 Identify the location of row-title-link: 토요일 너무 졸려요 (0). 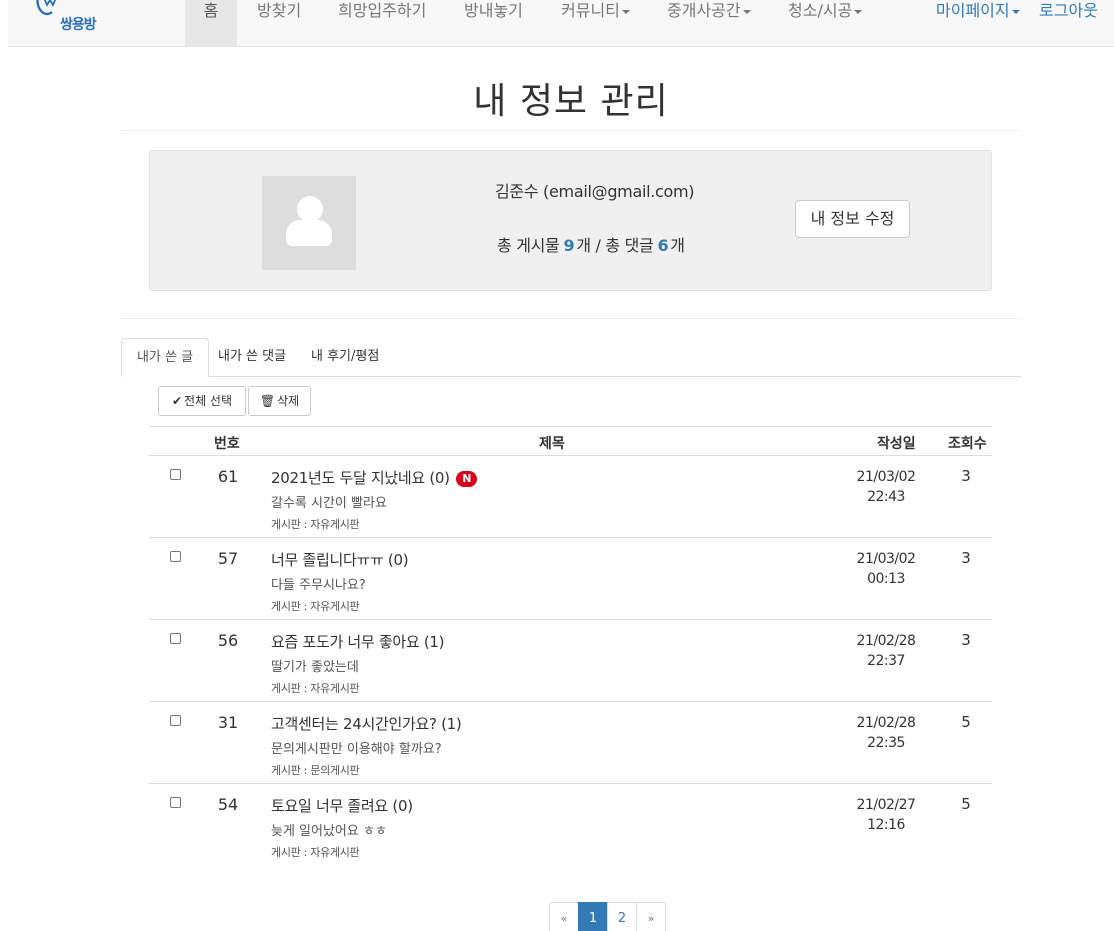
(342, 805).